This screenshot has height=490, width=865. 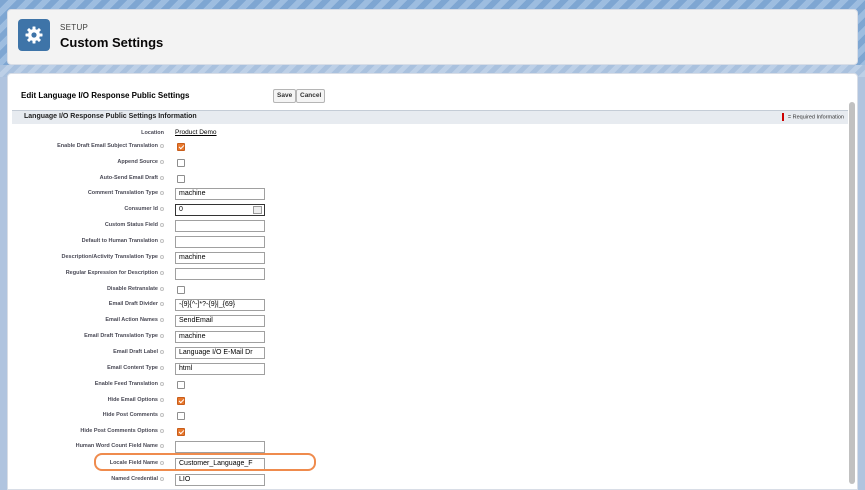 I want to click on field-row: Email Draft Label Language I/O E-Mail Dr, so click(x=428, y=353).